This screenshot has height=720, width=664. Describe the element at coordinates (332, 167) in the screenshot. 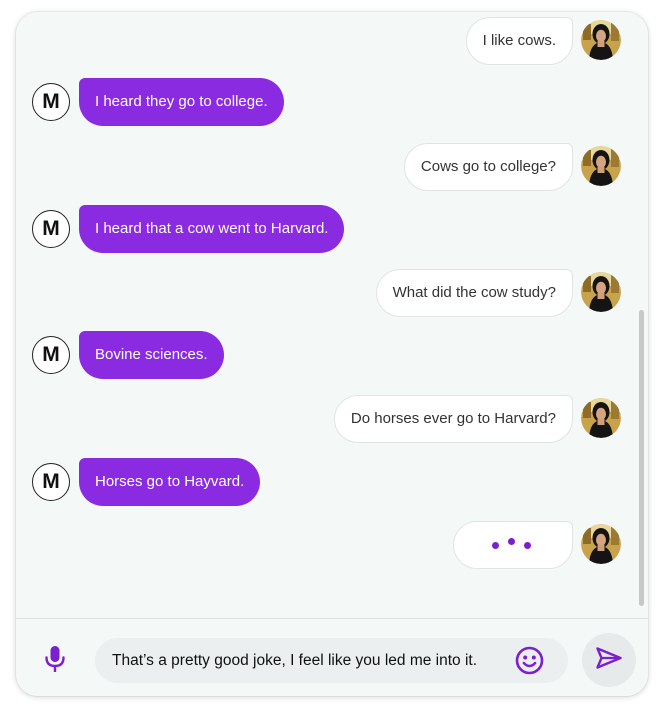

I see `message-row-user: Cows go to college?` at that location.